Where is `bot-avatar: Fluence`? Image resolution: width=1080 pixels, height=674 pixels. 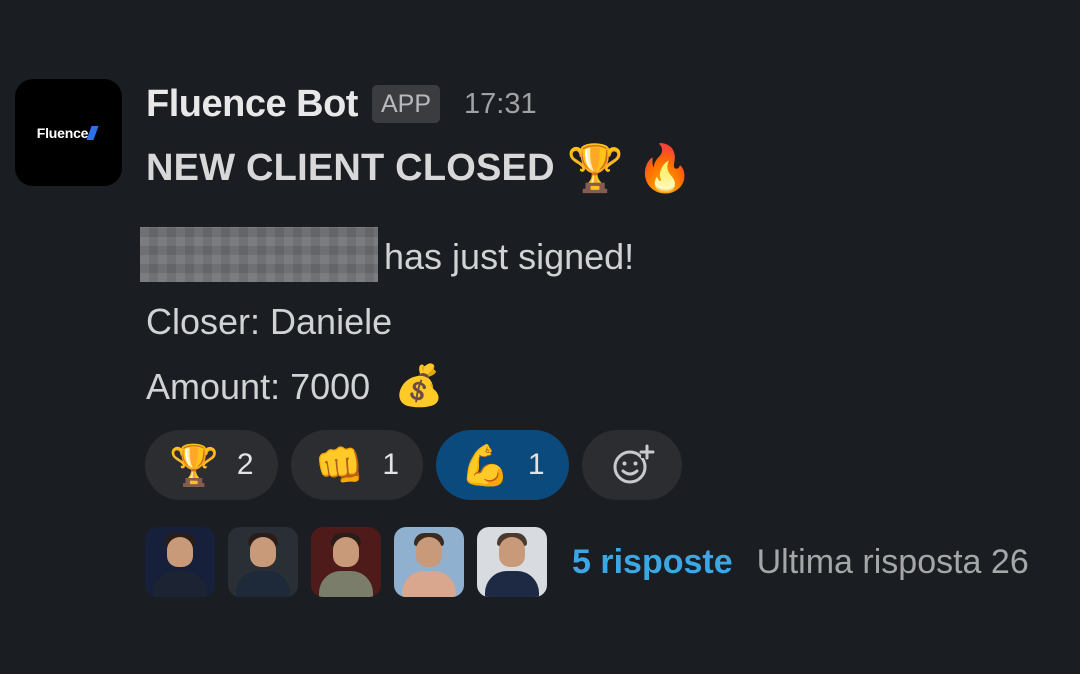 bot-avatar: Fluence is located at coordinates (68, 132).